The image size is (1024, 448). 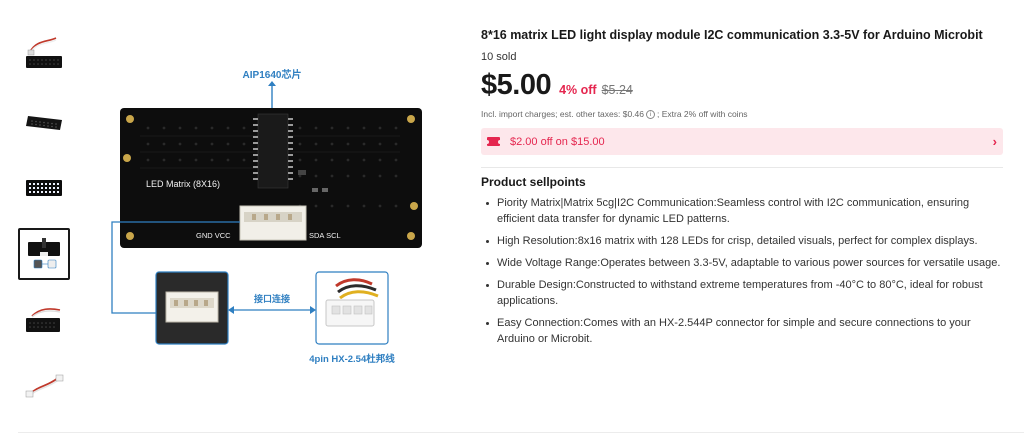 I want to click on cable-thumbnail, so click(x=44, y=386).